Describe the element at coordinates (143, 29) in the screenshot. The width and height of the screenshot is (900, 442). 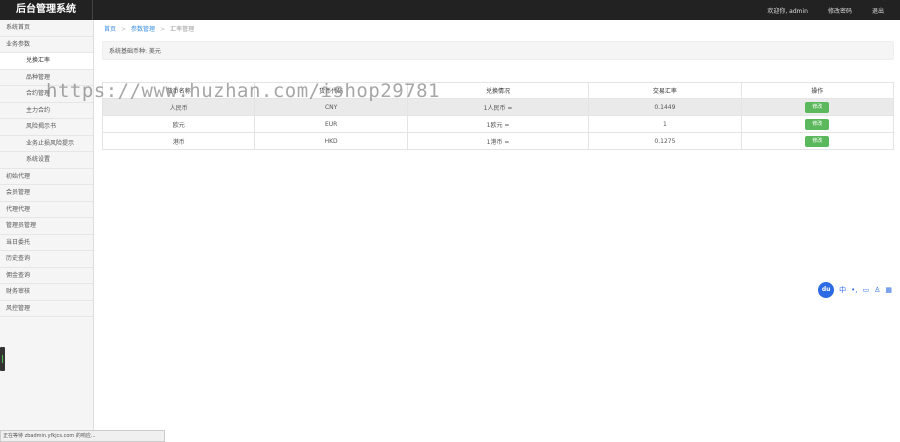
I see `breadcrumb-parent: 参数管理` at that location.